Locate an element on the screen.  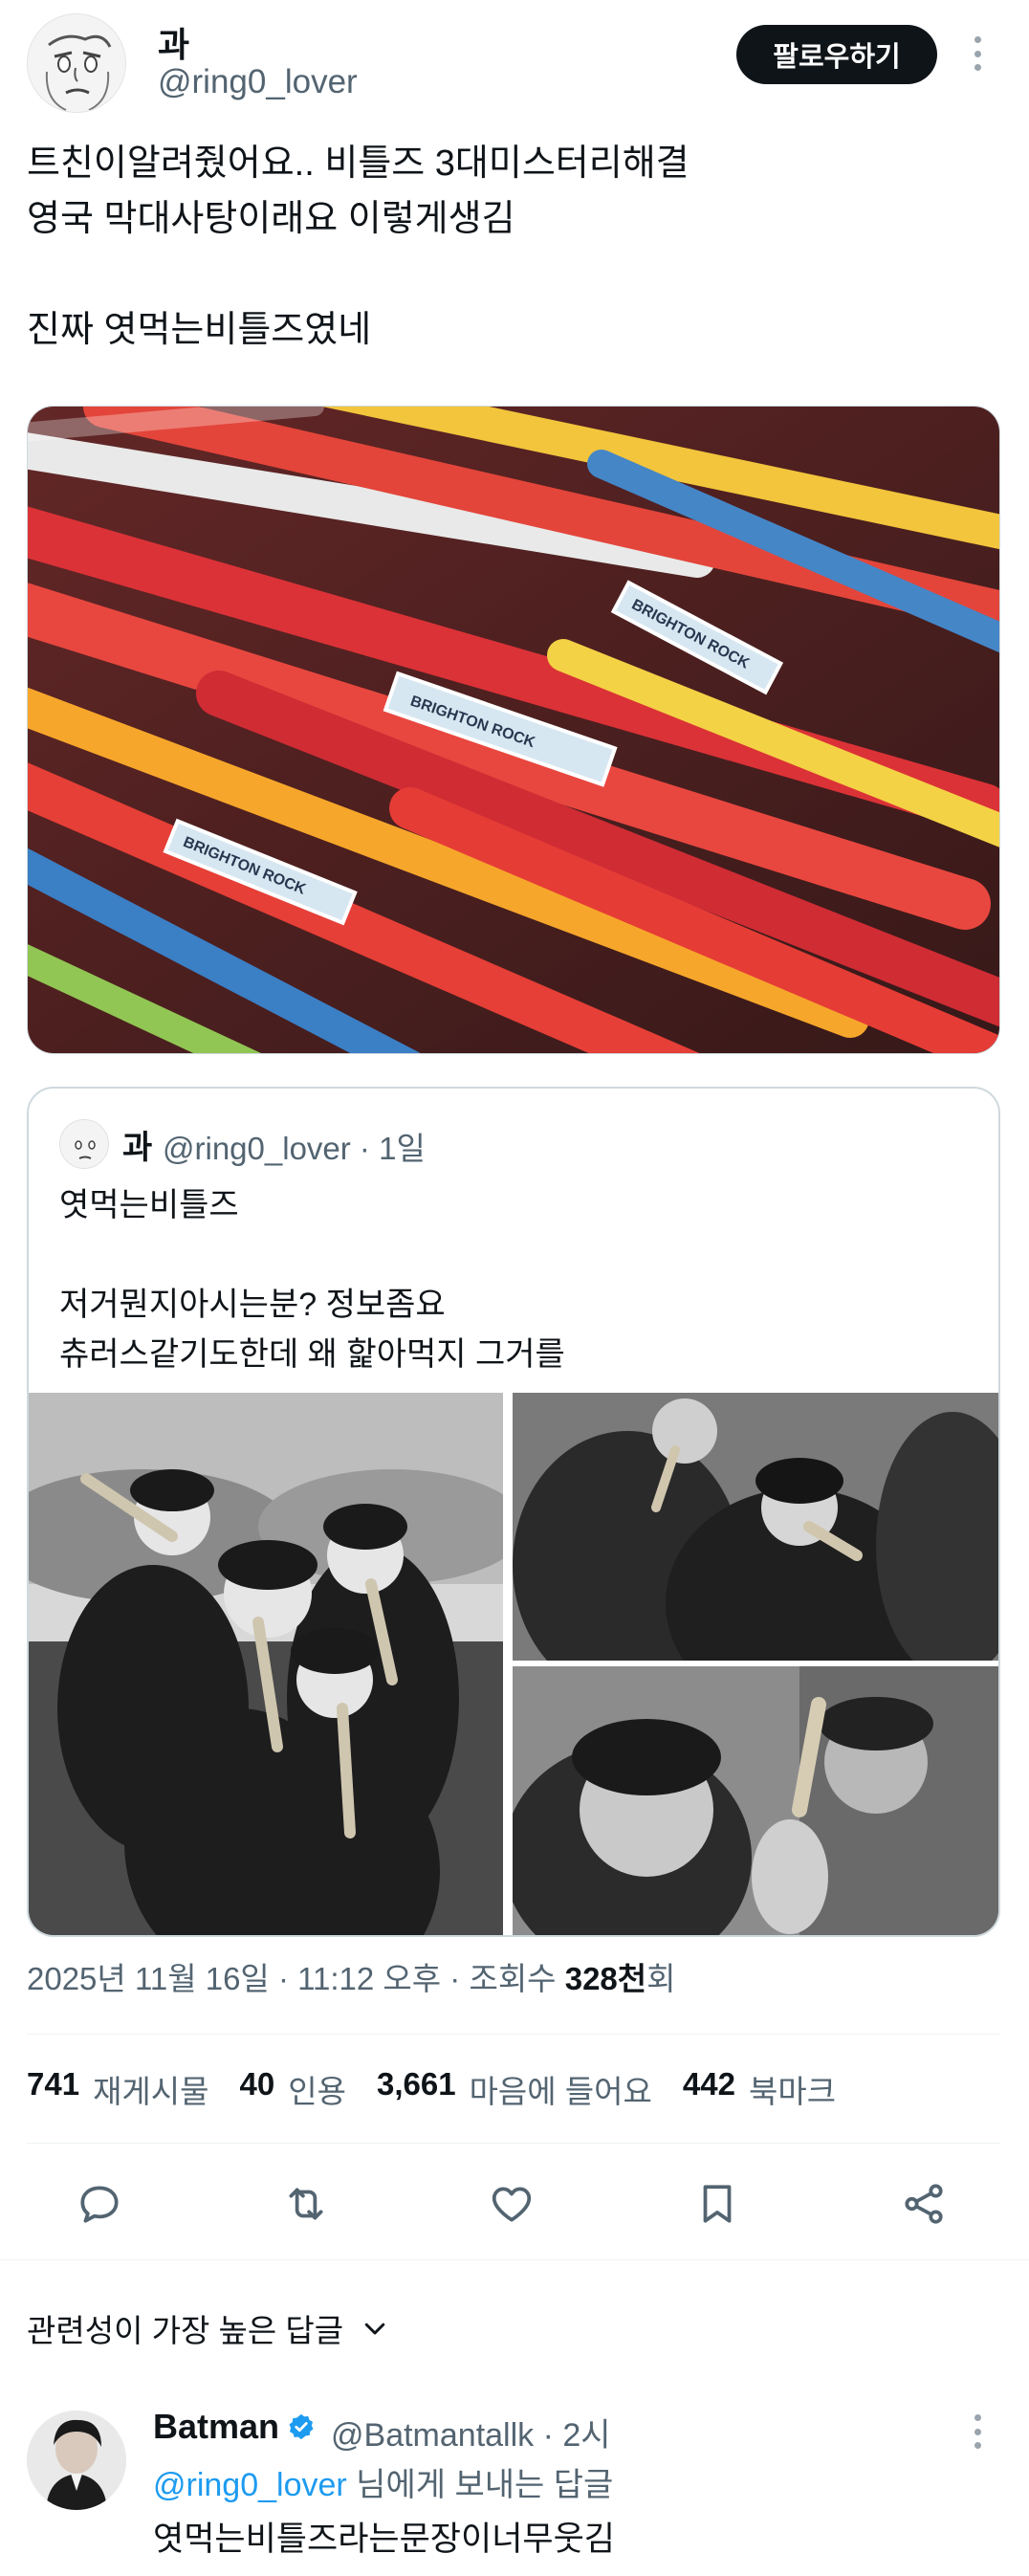
verified-badge-icon is located at coordinates (301, 2426).